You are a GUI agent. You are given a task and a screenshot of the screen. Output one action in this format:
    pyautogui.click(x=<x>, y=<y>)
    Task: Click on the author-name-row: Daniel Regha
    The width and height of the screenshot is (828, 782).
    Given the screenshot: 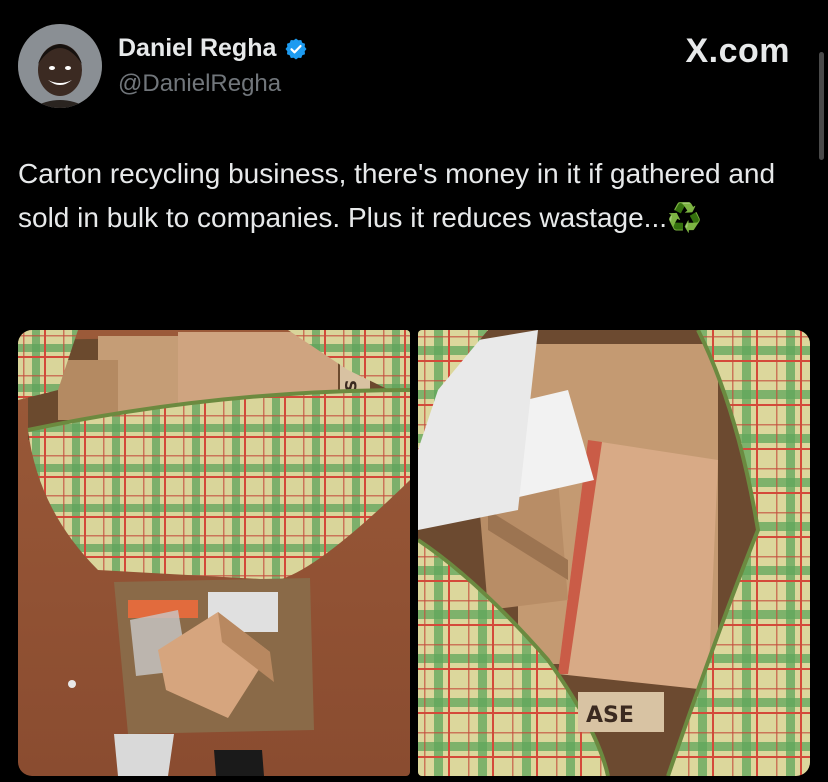 What is the action you would take?
    pyautogui.click(x=213, y=48)
    